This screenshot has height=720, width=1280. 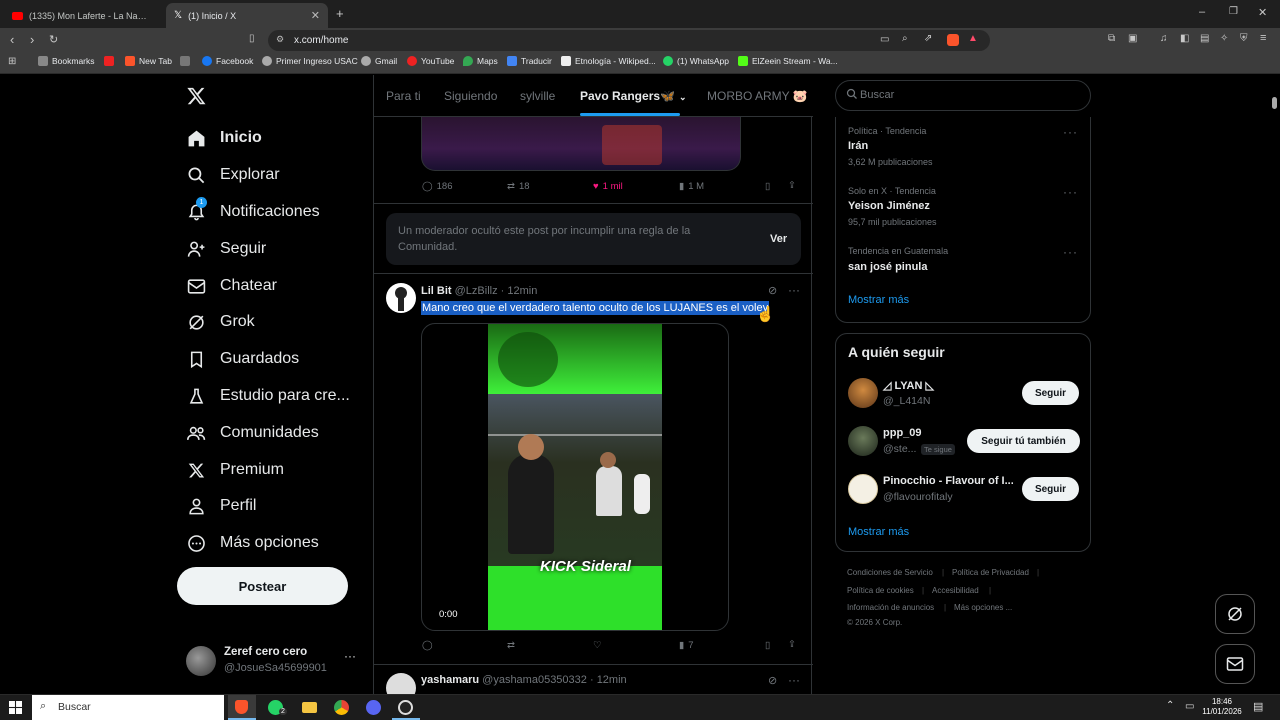 I want to click on view-button: Ver, so click(x=778, y=239).